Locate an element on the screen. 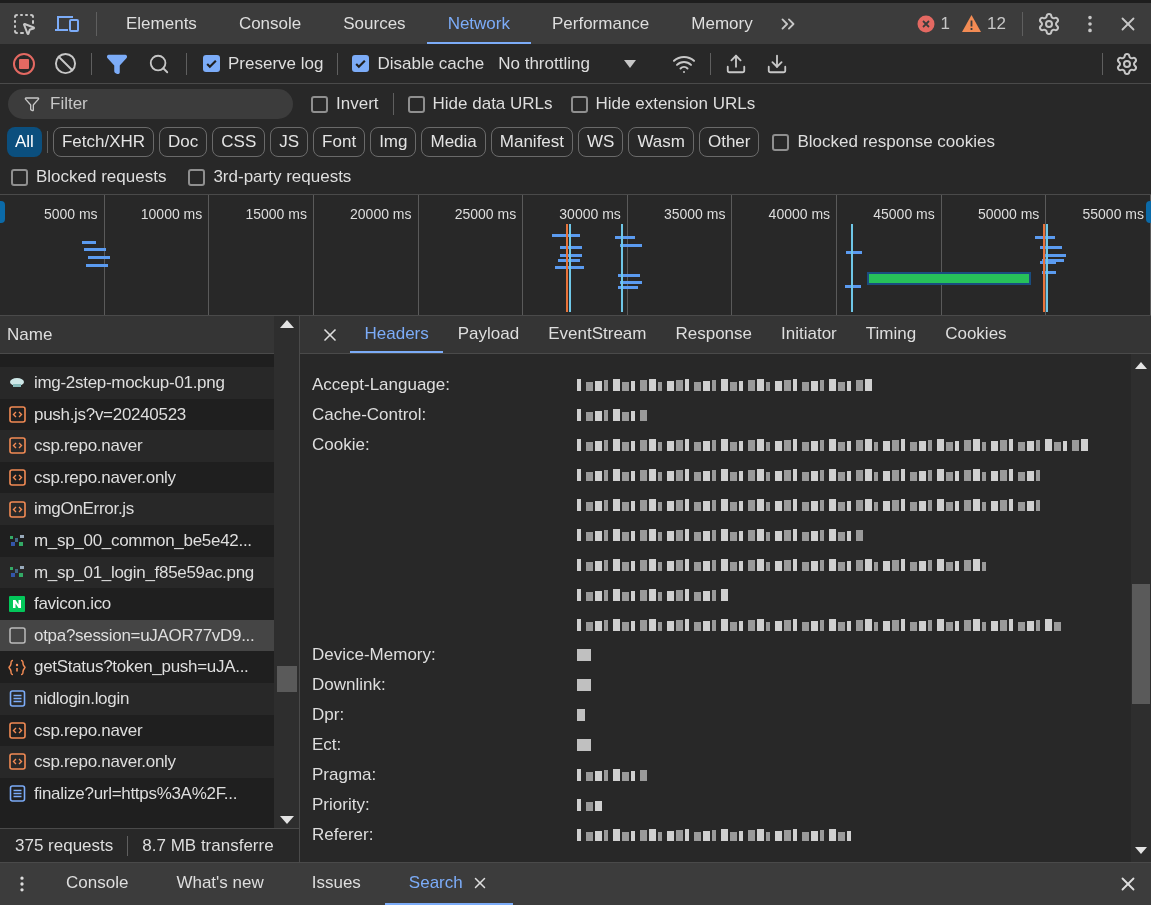  timeline-tick-label: 20000 ms is located at coordinates (381, 214).